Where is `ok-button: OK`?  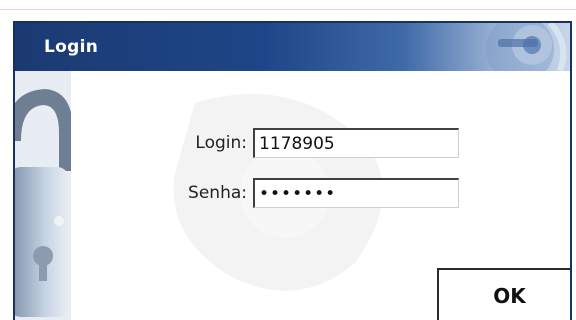
ok-button: OK is located at coordinates (503, 294).